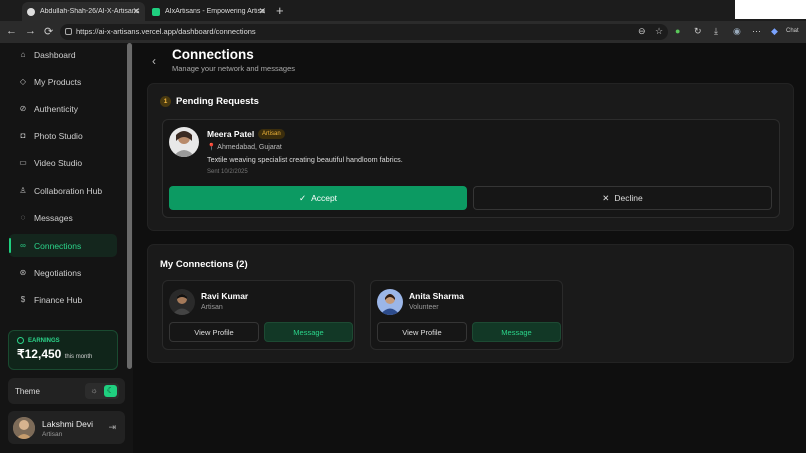 This screenshot has height=453, width=806. What do you see at coordinates (209, 101) in the screenshot?
I see `pending-requests-title: 1 Pending Requests` at bounding box center [209, 101].